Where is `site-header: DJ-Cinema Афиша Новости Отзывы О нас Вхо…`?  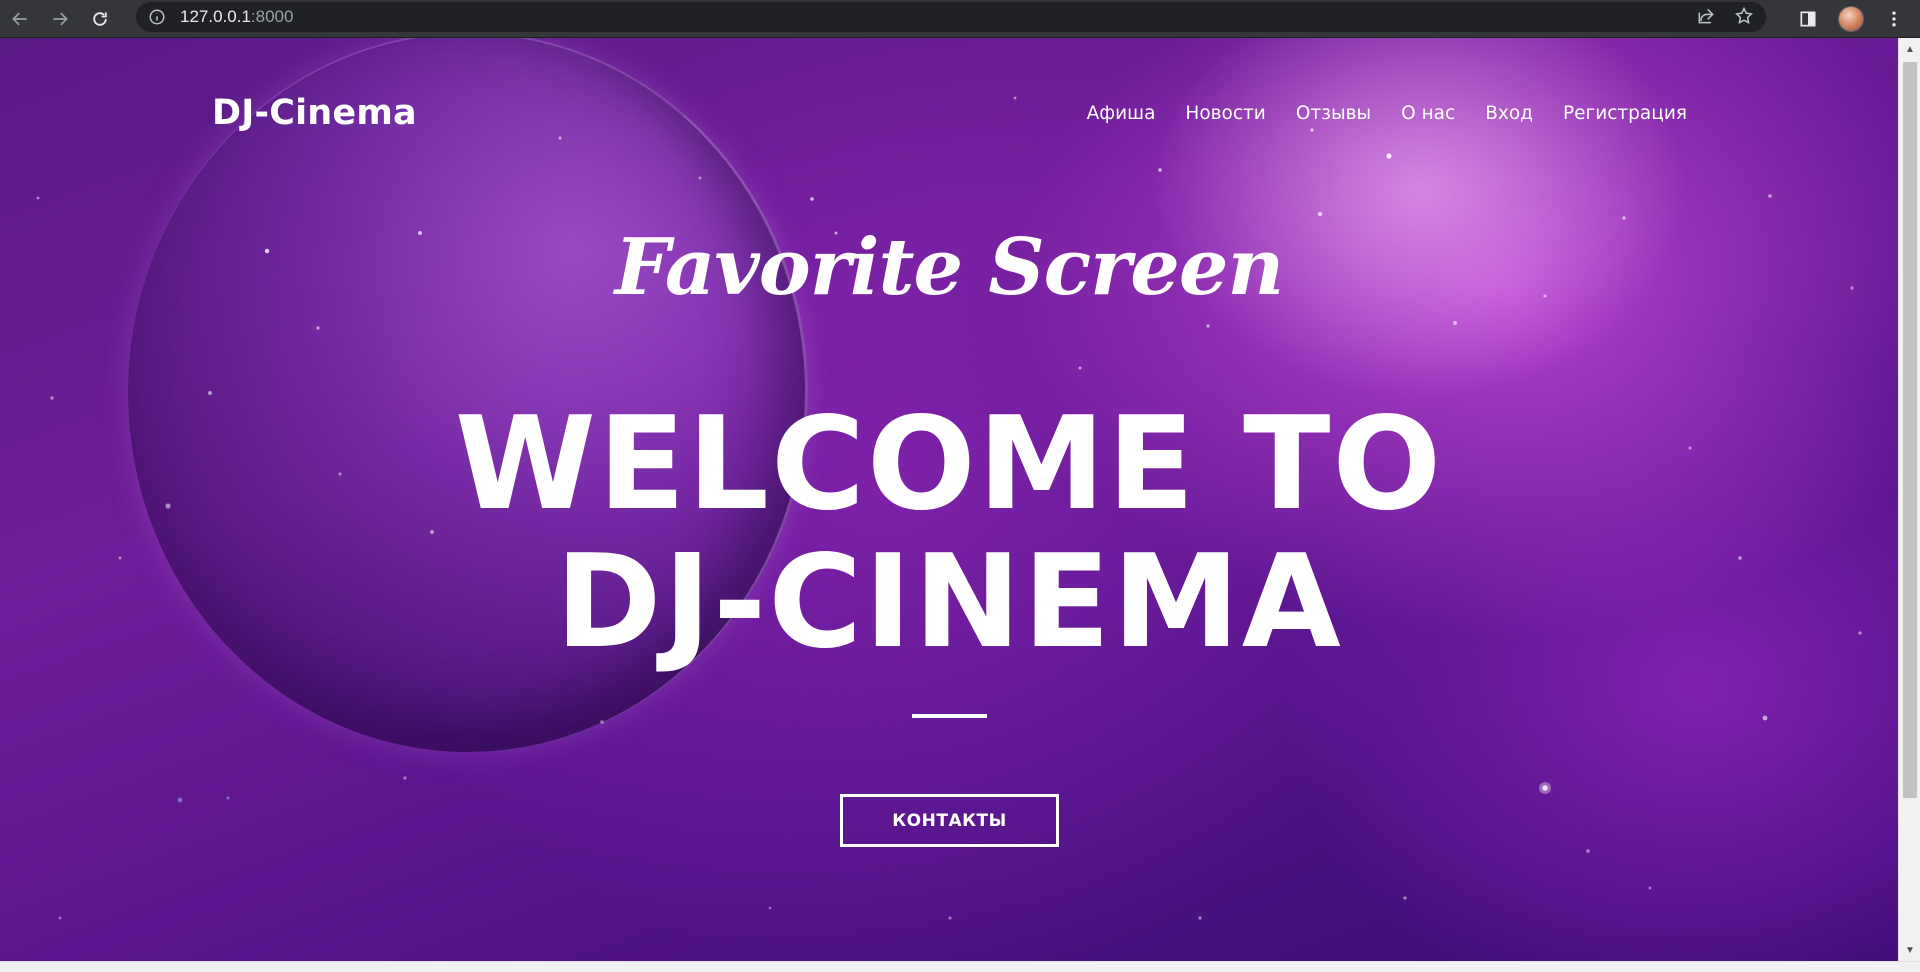 site-header: DJ-Cinema Афиша Новости Отзывы О нас Вхо… is located at coordinates (949, 113).